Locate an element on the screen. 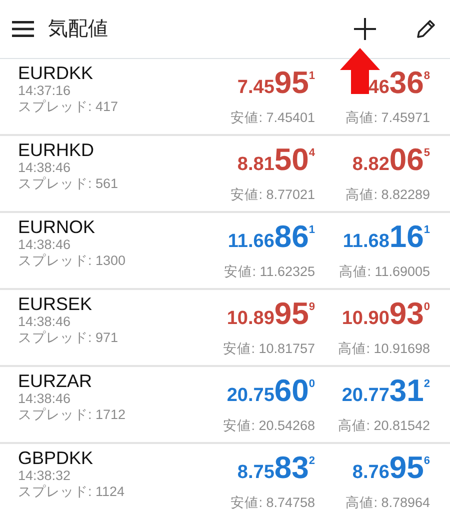  high-label: 高値: 7.45971 is located at coordinates (388, 118).